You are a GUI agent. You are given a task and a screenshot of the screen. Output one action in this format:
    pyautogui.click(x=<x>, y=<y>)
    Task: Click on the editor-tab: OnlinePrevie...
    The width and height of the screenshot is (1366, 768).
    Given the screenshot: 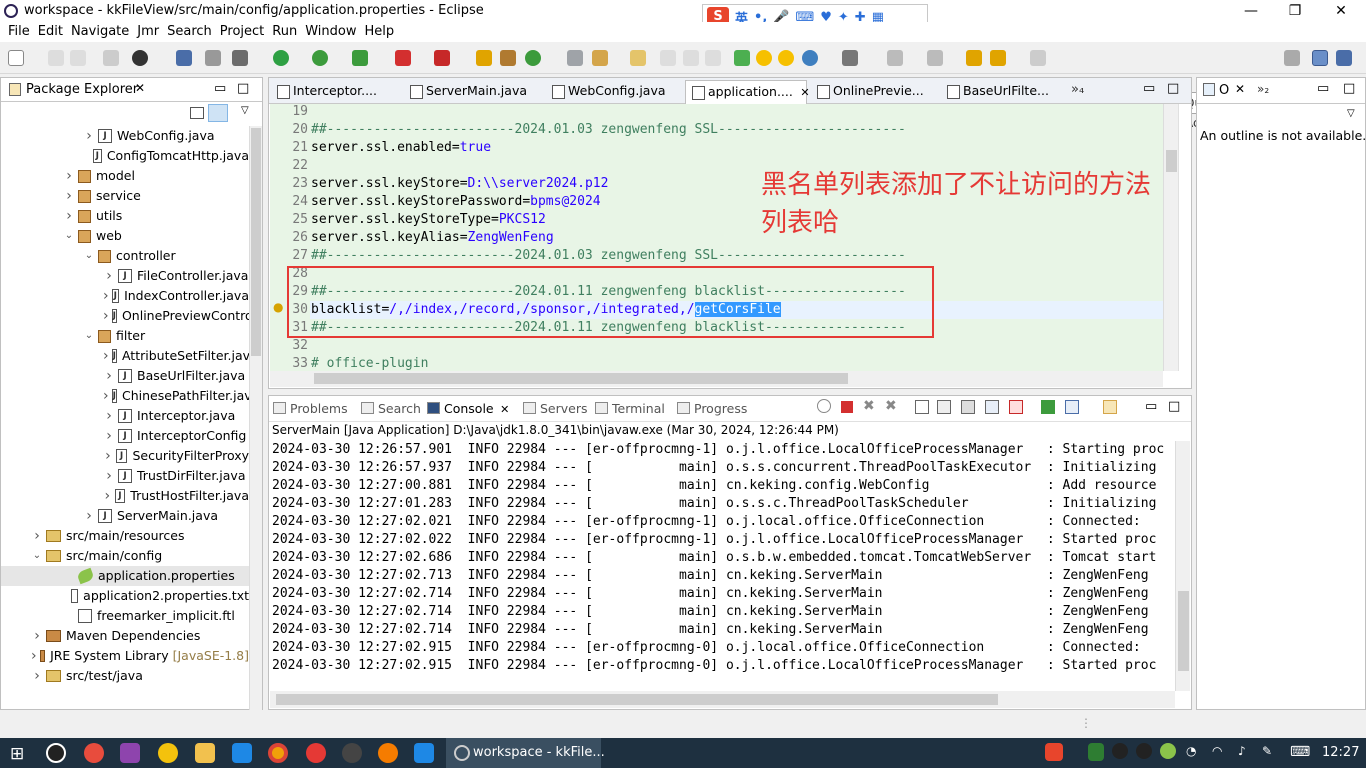 What is the action you would take?
    pyautogui.click(x=875, y=92)
    